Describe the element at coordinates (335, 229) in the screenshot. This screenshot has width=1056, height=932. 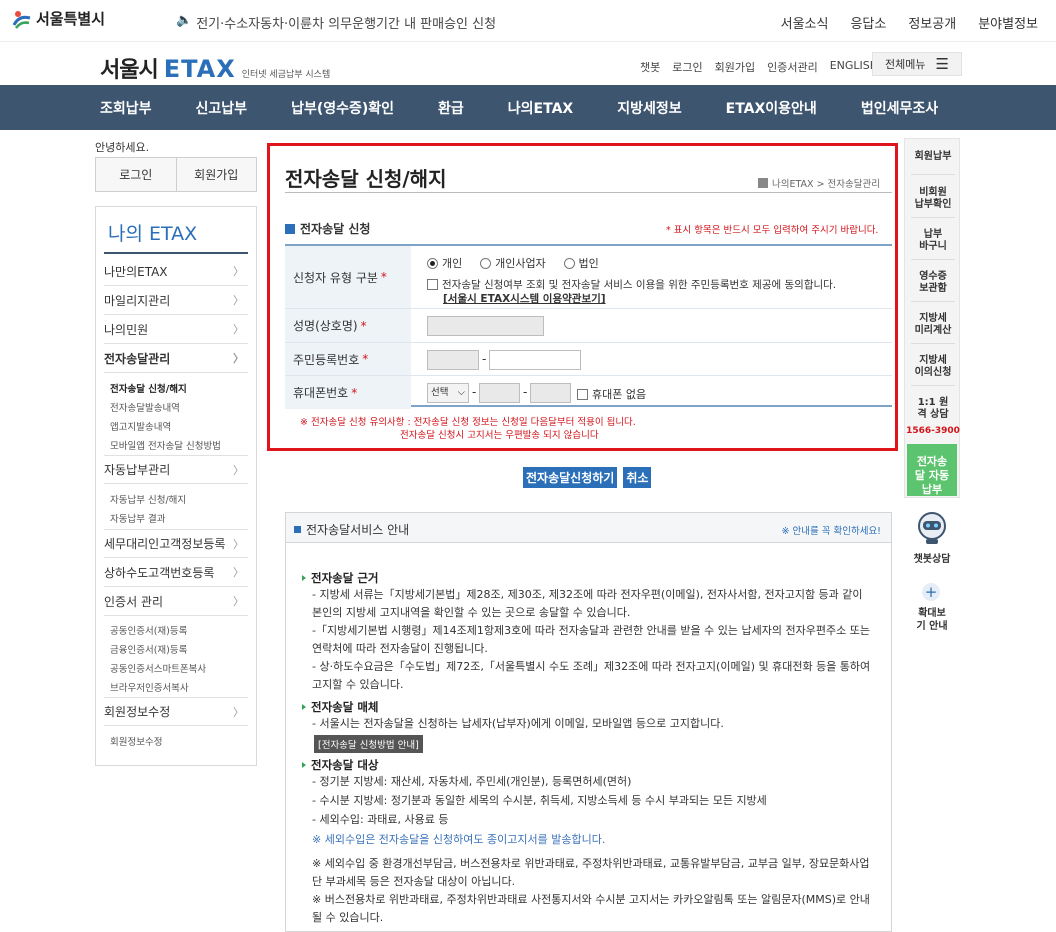
I see `section-heading-text: 전자송달 신청` at that location.